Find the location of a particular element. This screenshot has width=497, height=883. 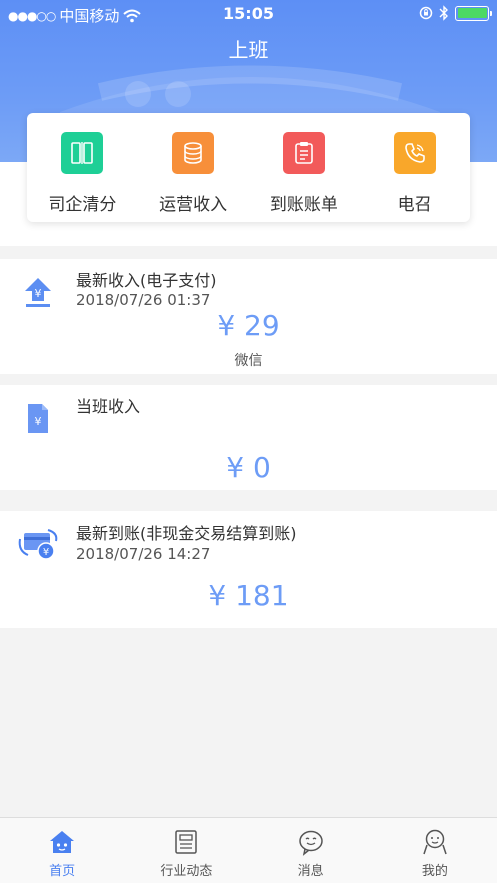

card-title: 最新收入(电子支付) is located at coordinates (146, 280).